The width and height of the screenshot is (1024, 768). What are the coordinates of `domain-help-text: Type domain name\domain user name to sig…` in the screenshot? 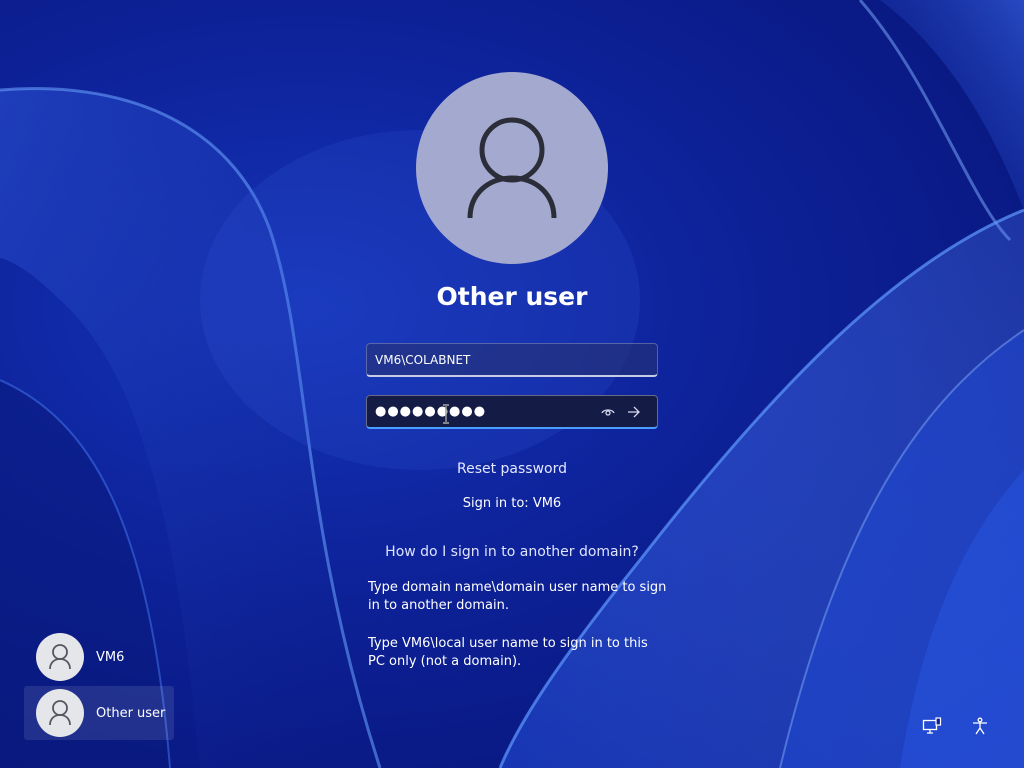 It's located at (517, 596).